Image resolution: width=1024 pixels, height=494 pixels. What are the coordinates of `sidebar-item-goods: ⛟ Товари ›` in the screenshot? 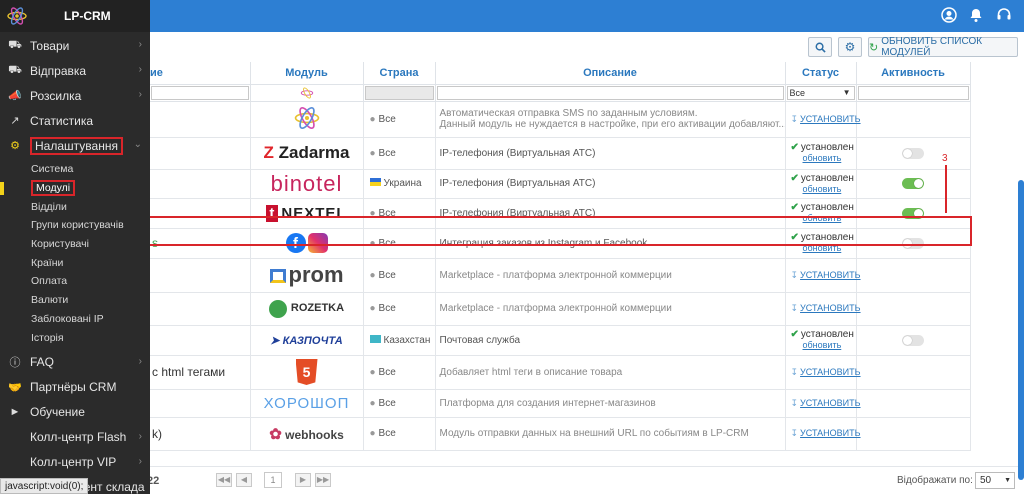 It's located at (75, 45).